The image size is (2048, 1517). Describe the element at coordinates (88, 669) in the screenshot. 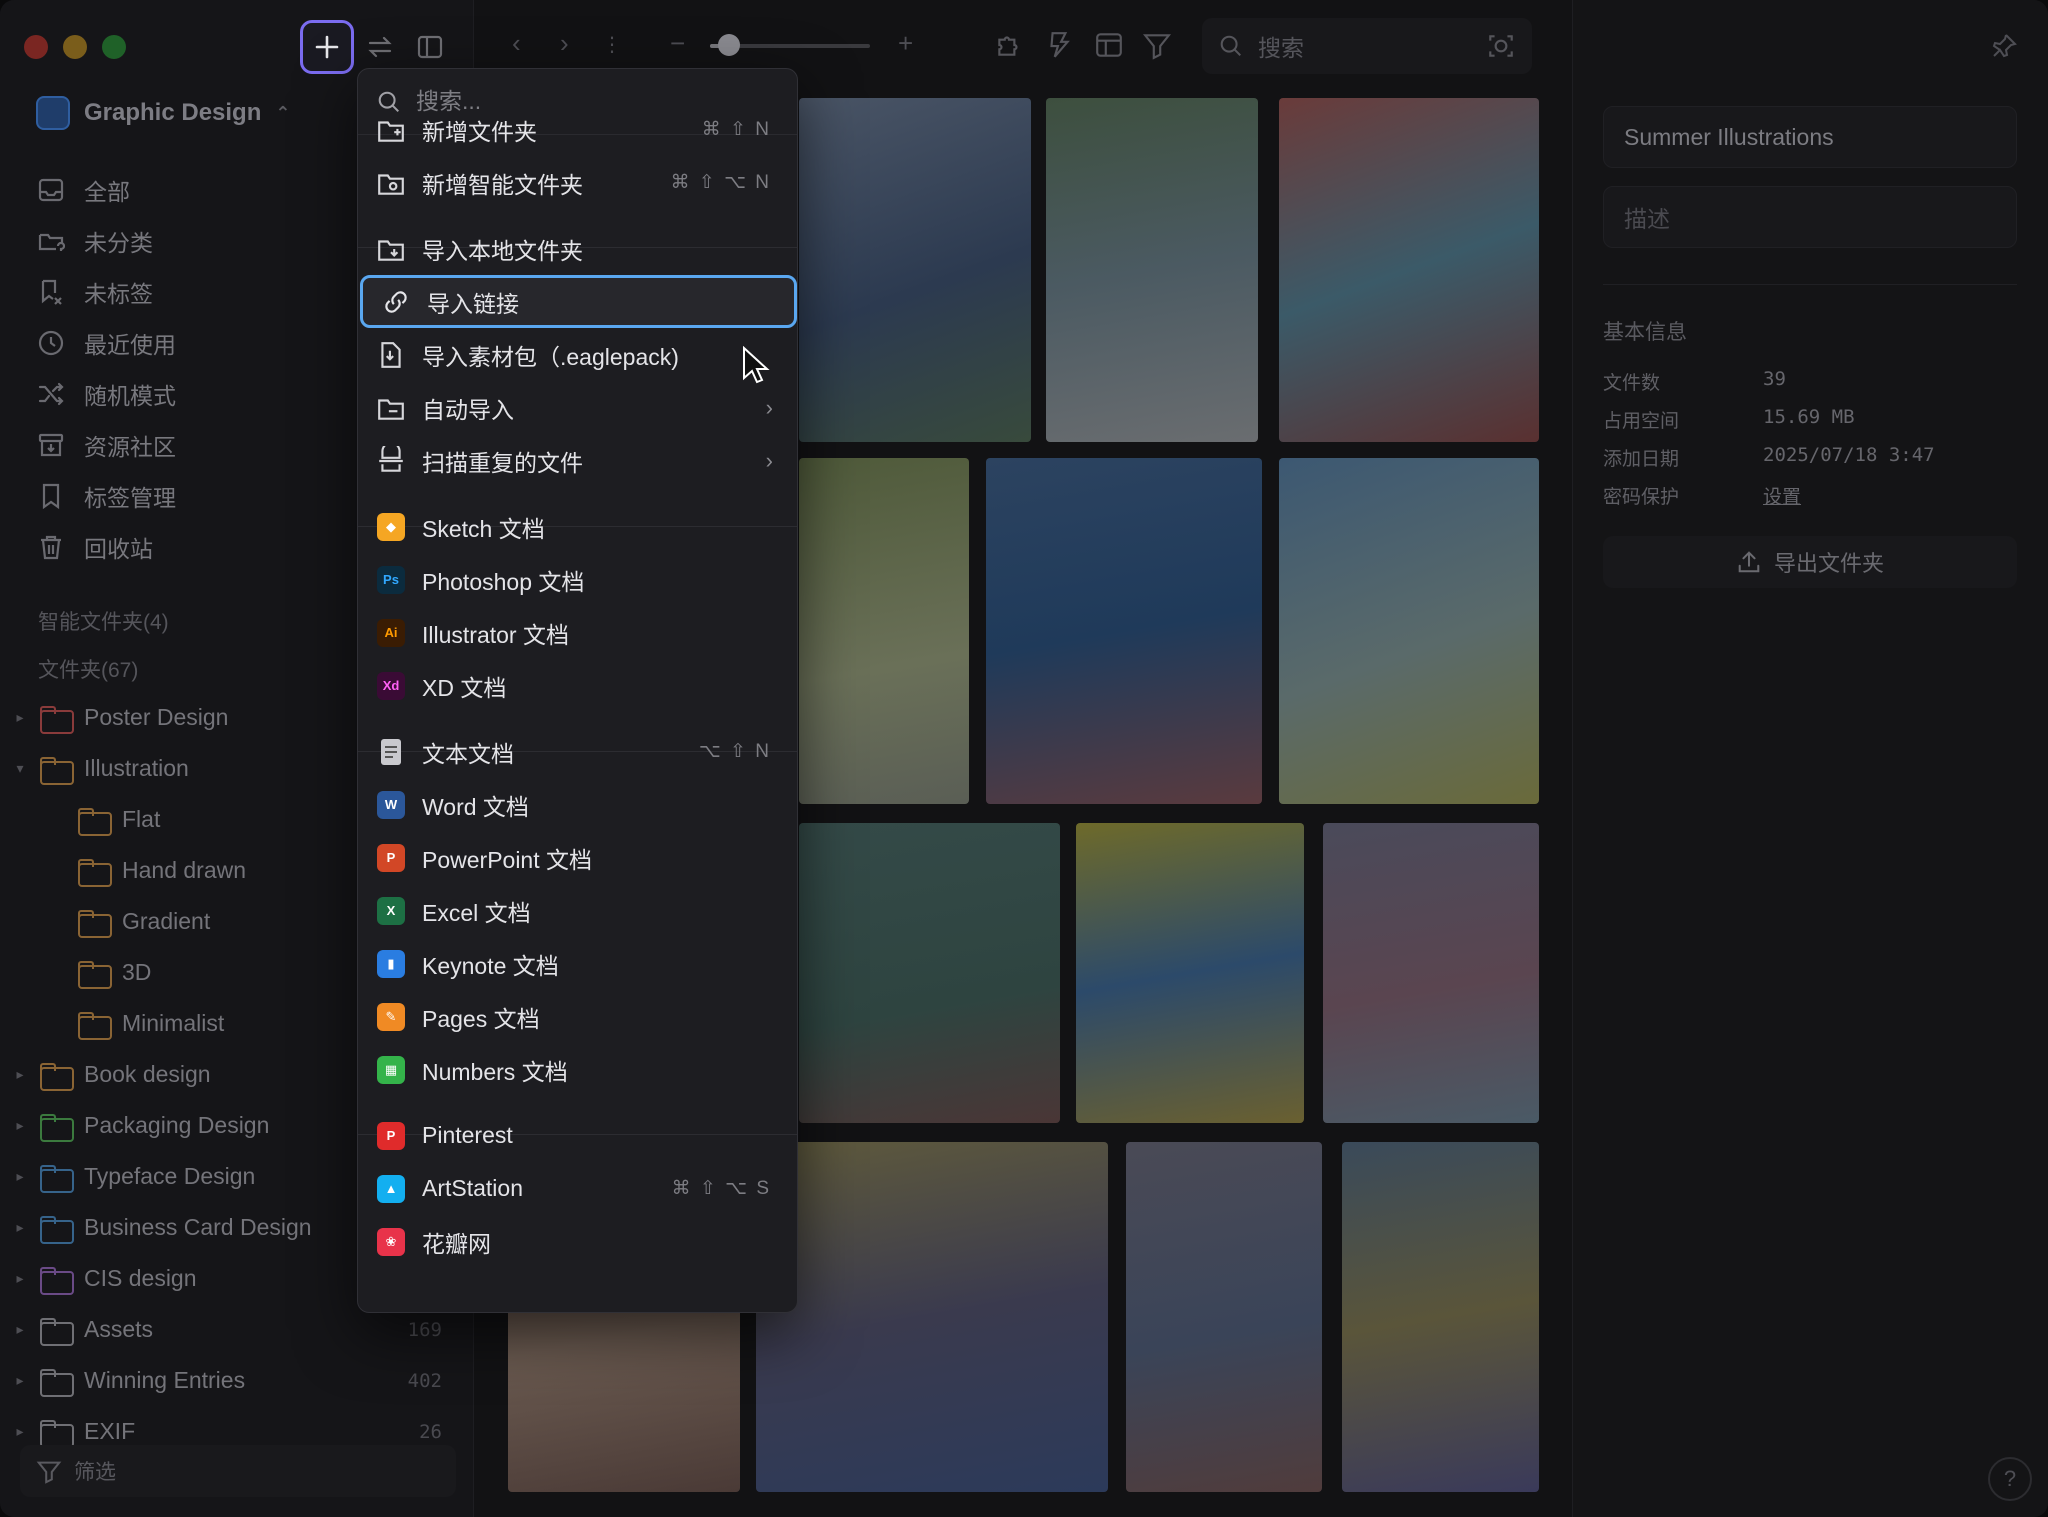

I see `folders-header: 文件夹(67)` at that location.